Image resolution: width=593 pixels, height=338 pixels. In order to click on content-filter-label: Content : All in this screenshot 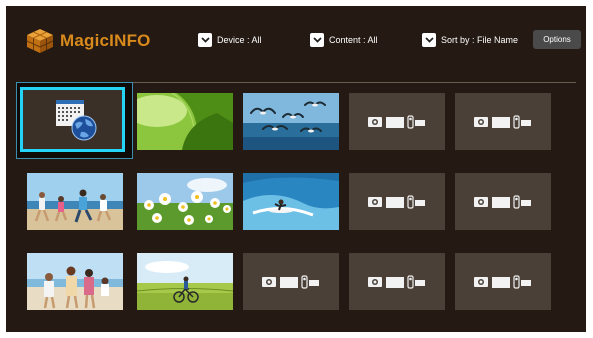, I will do `click(353, 40)`.